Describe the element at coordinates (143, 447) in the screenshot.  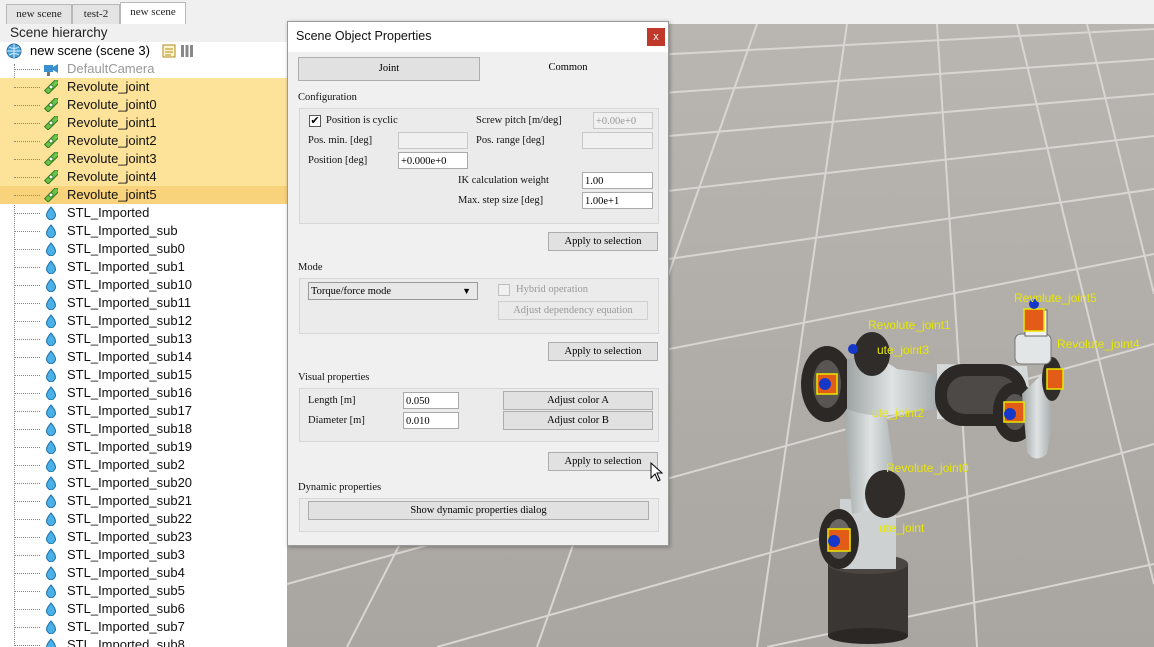
I see `tree-item: STL_Imported_sub19` at that location.